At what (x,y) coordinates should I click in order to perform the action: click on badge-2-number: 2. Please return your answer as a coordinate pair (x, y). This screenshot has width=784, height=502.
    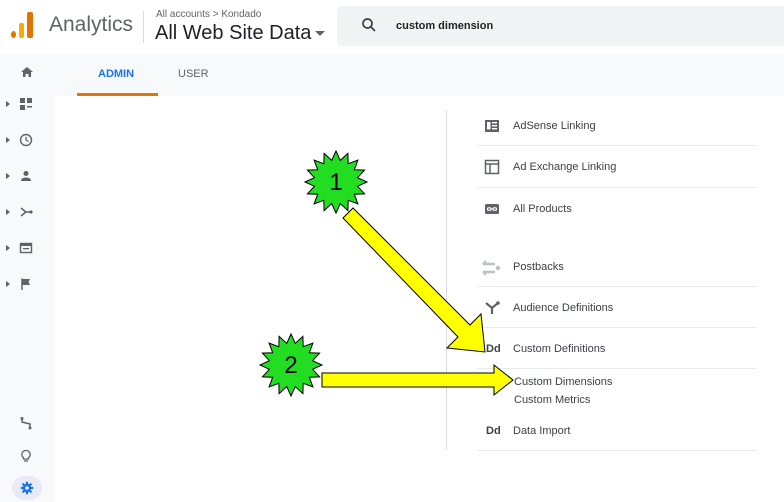
    Looking at the image, I should click on (290, 365).